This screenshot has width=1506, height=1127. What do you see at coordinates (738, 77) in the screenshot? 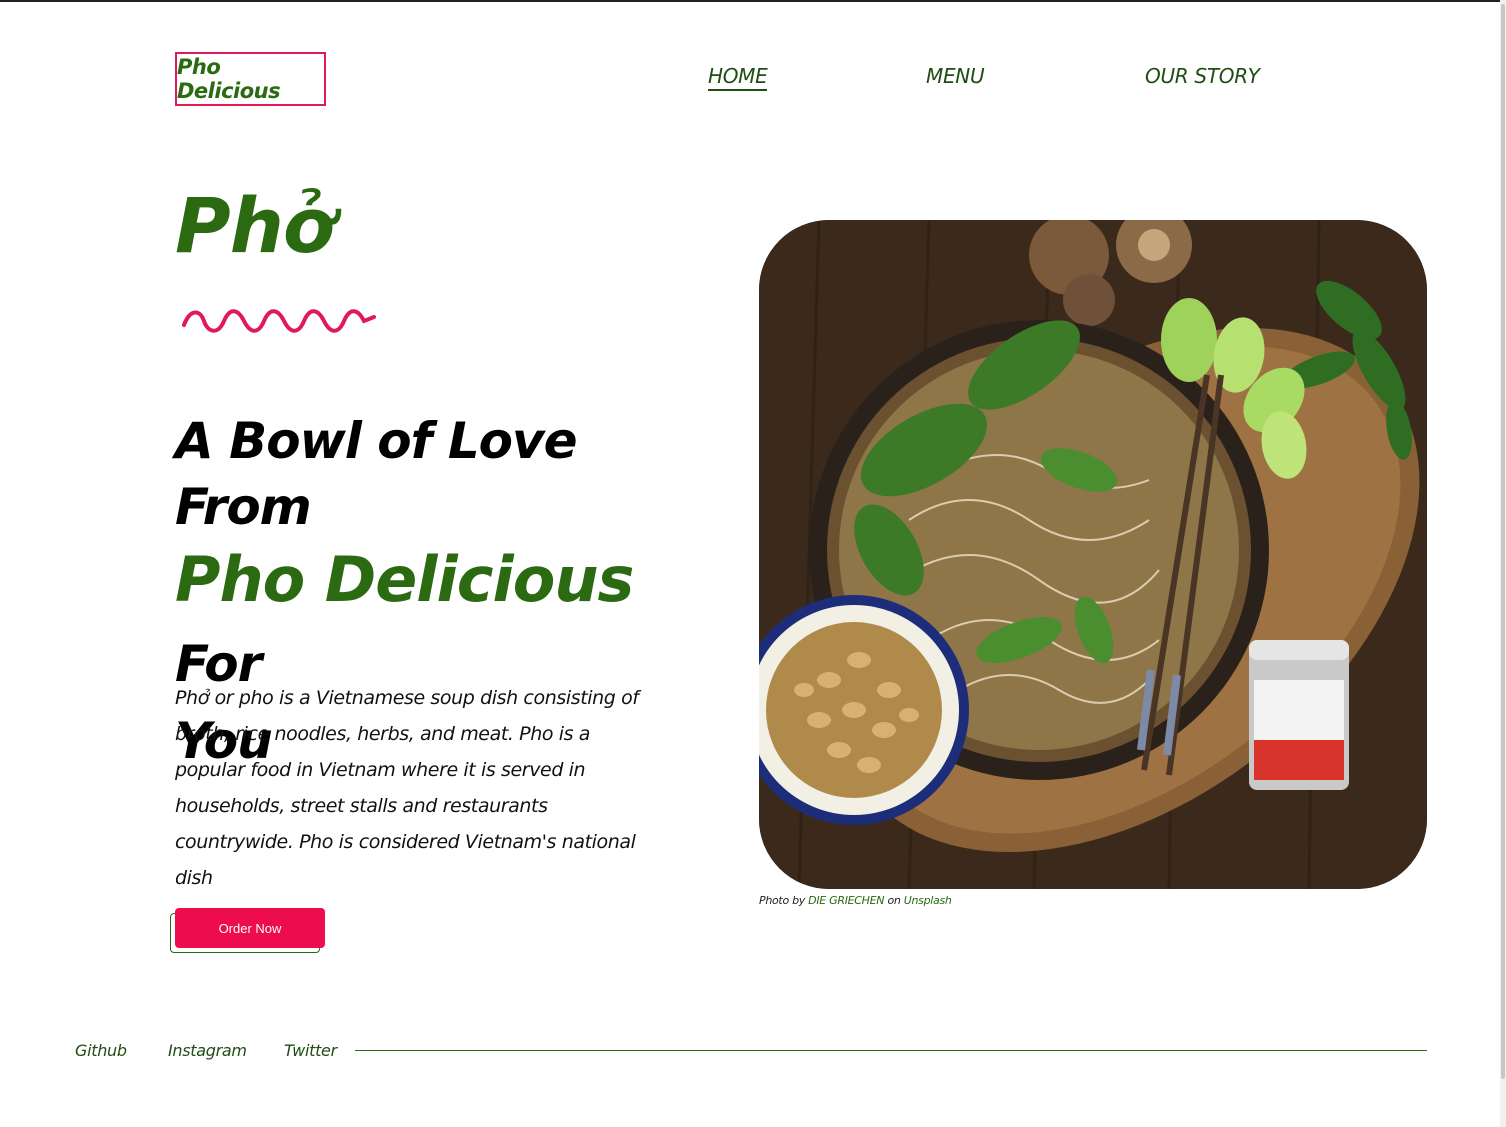
I see `nav-home: HOME` at bounding box center [738, 77].